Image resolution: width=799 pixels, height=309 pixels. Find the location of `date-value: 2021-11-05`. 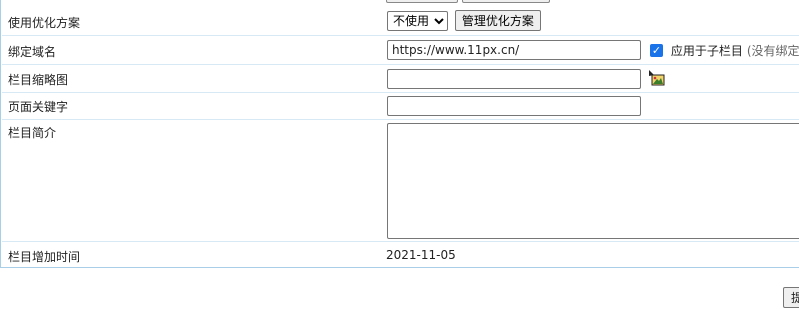

date-value: 2021-11-05 is located at coordinates (421, 255).